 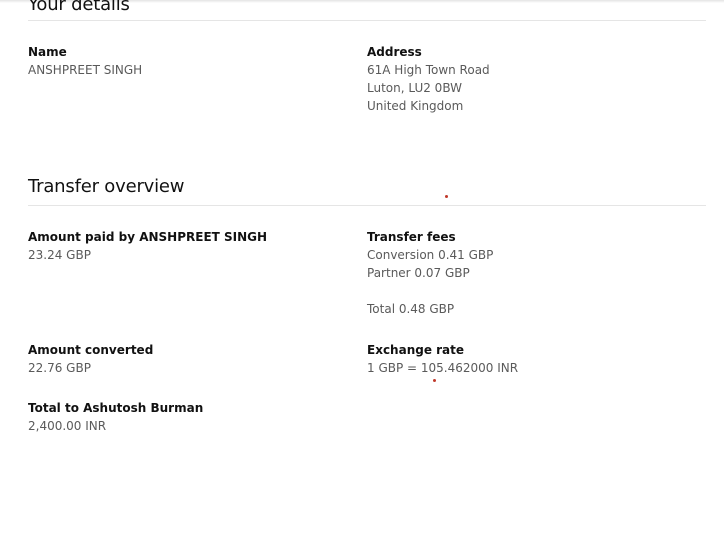 I want to click on total-to-label: Total to Ashutosh Burman, so click(x=116, y=408).